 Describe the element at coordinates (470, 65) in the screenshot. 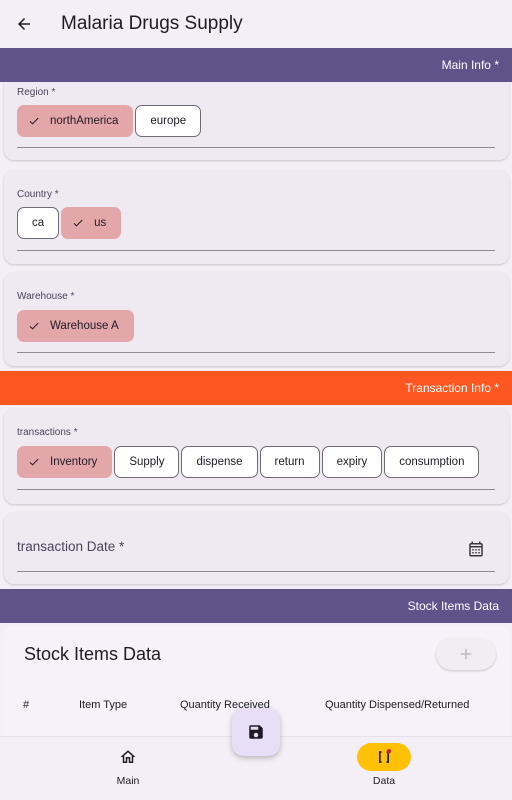

I see `main-info-header-label: Main Info *` at that location.